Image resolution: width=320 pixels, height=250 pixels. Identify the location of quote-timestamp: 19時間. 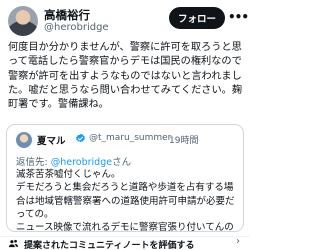
(184, 141).